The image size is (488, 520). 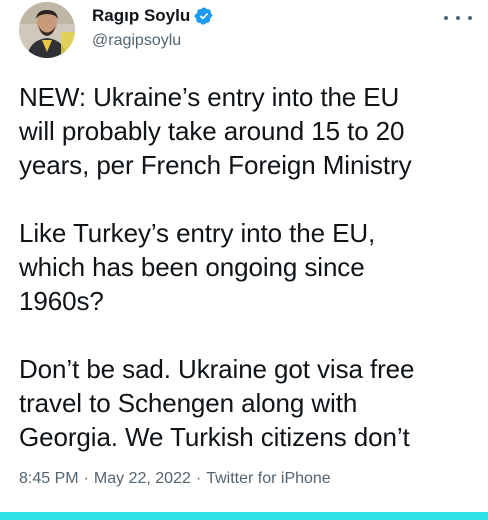 I want to click on verified-badge-icon, so click(x=204, y=16).